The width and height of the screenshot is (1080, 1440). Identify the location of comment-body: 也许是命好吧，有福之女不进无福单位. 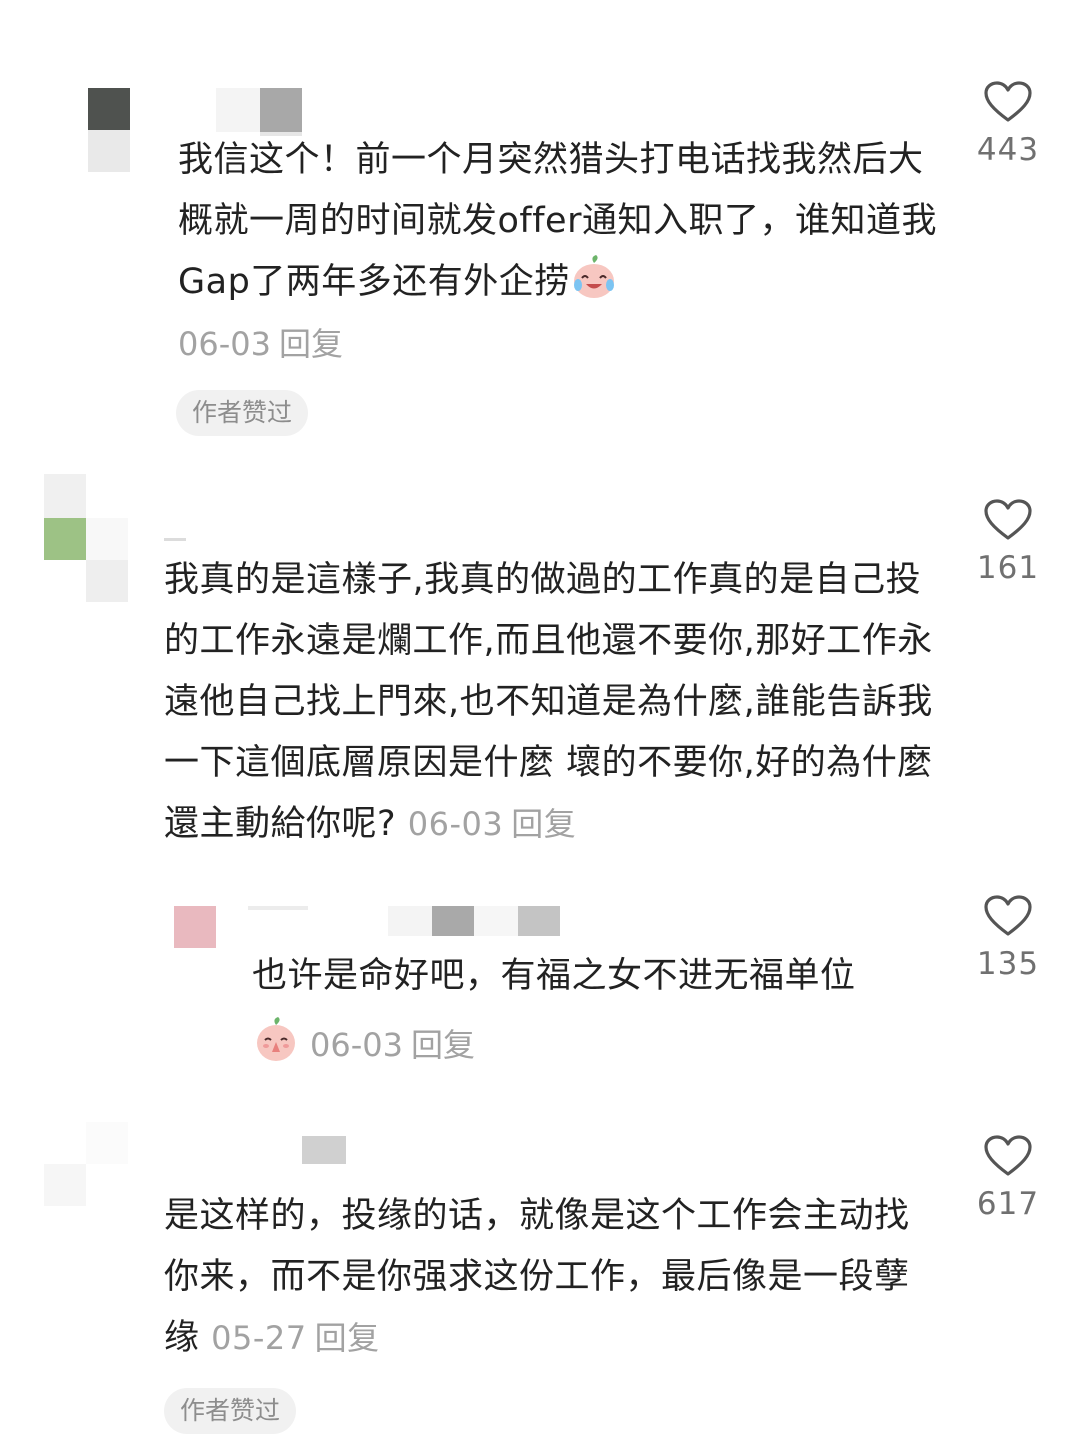
(592, 976).